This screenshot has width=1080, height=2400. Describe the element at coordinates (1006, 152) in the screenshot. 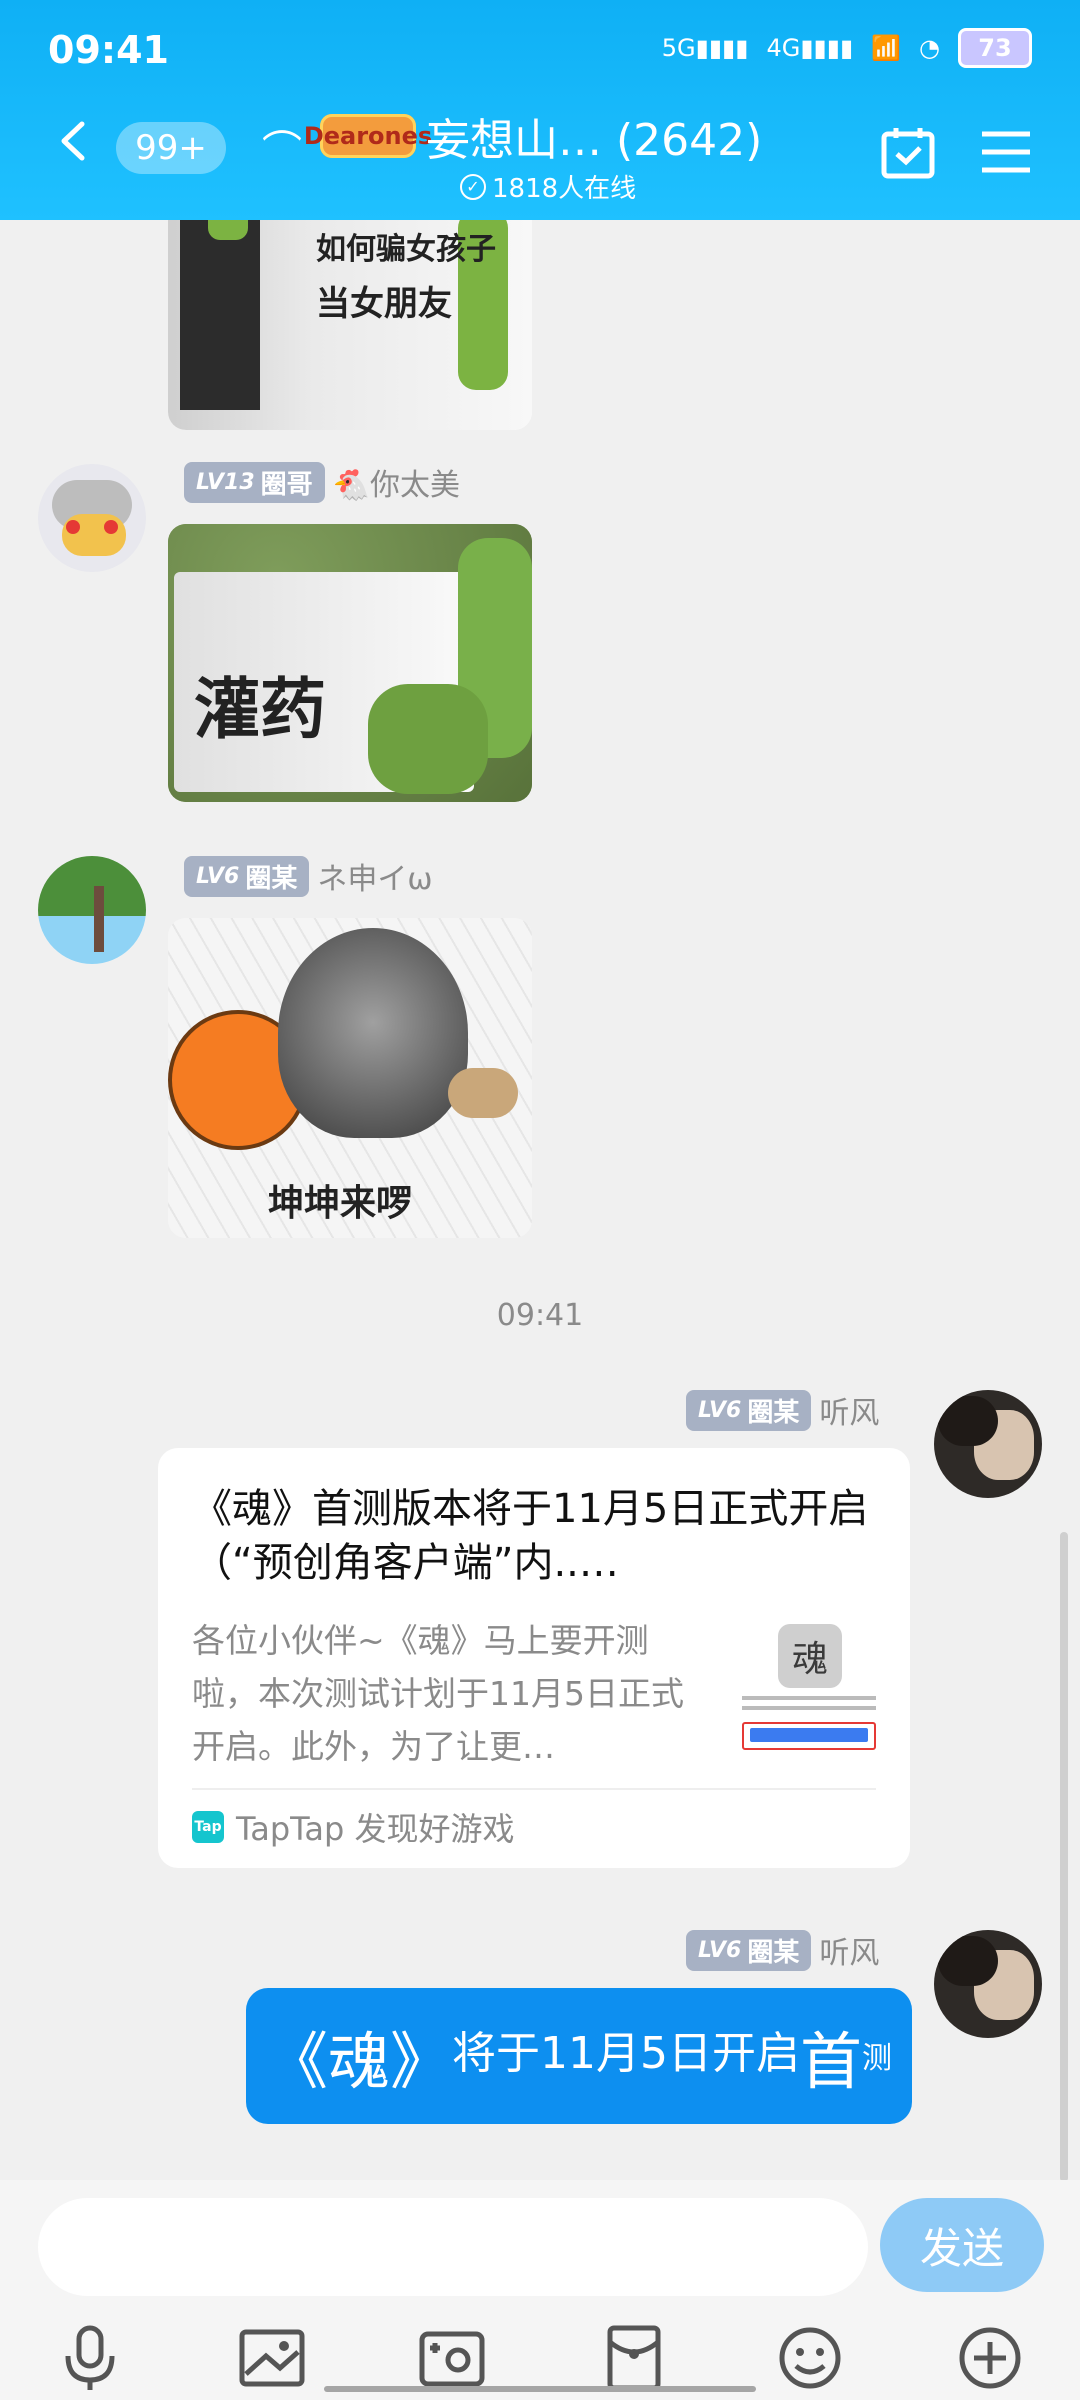

I see `menu-icon` at that location.